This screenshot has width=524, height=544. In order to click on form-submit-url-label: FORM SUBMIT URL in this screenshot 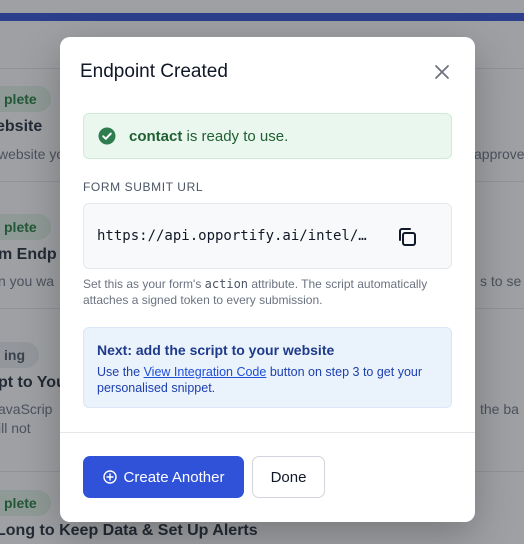, I will do `click(143, 187)`.